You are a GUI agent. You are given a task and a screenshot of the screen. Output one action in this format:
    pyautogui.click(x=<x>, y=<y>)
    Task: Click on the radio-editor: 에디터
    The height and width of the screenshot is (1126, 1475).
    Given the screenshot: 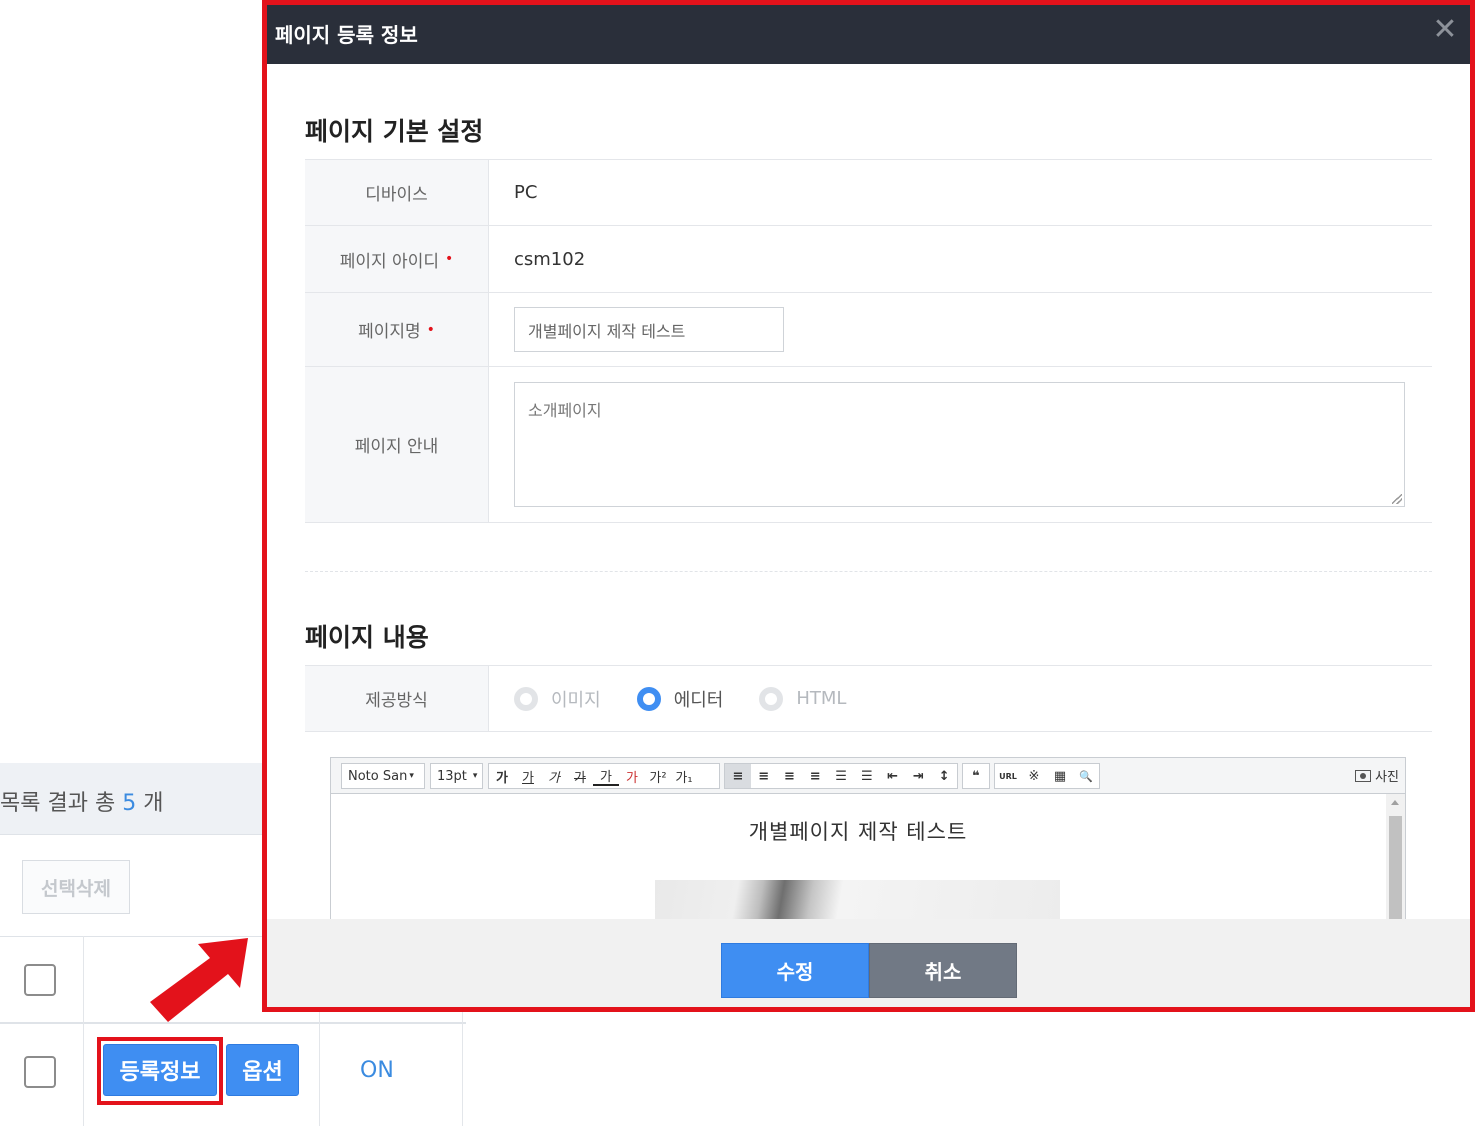 What is the action you would take?
    pyautogui.click(x=679, y=699)
    